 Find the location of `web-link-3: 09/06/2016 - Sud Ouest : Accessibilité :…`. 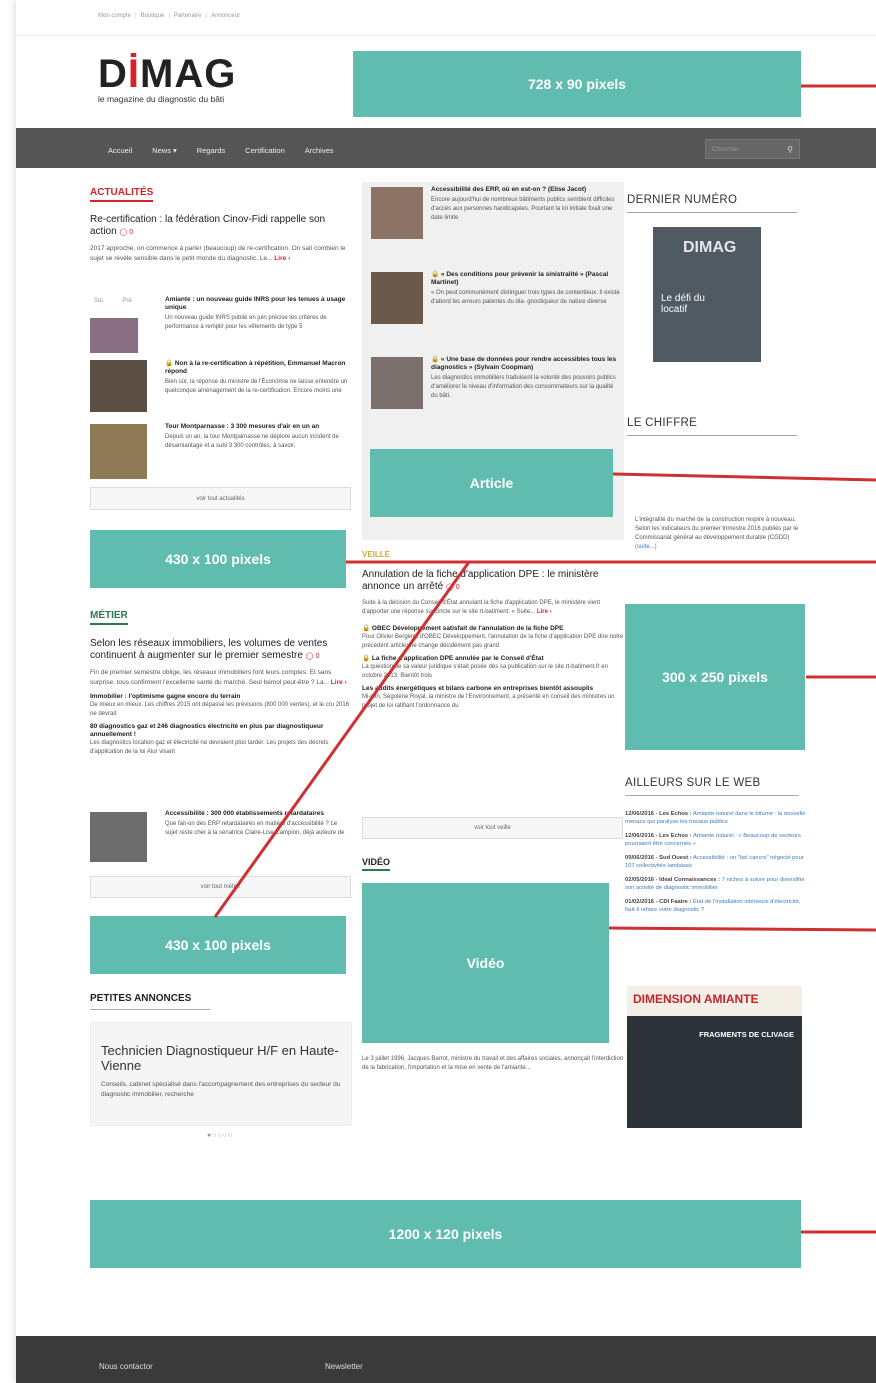

web-link-3: 09/06/2016 - Sud Ouest : Accessibilité :… is located at coordinates (717, 862).